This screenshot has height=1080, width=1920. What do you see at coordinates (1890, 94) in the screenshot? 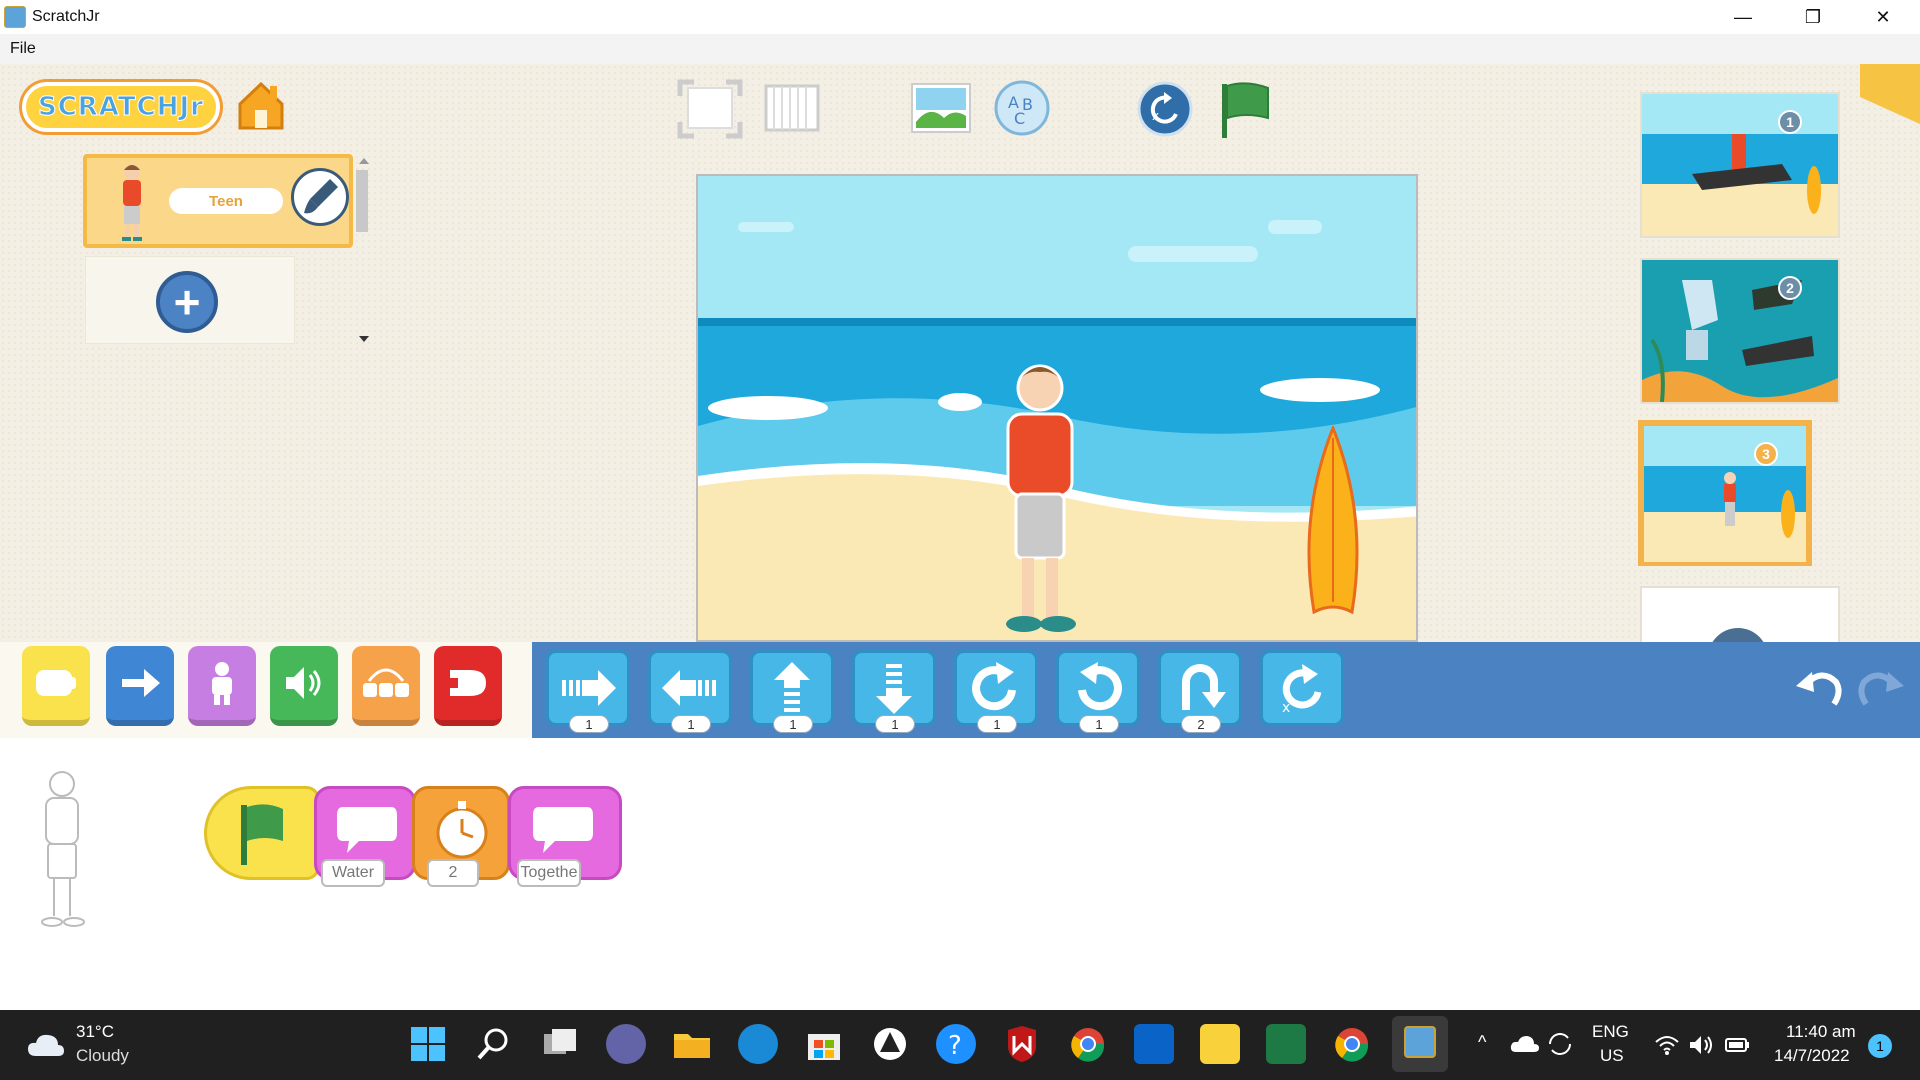
I see `page-corner-fold` at bounding box center [1890, 94].